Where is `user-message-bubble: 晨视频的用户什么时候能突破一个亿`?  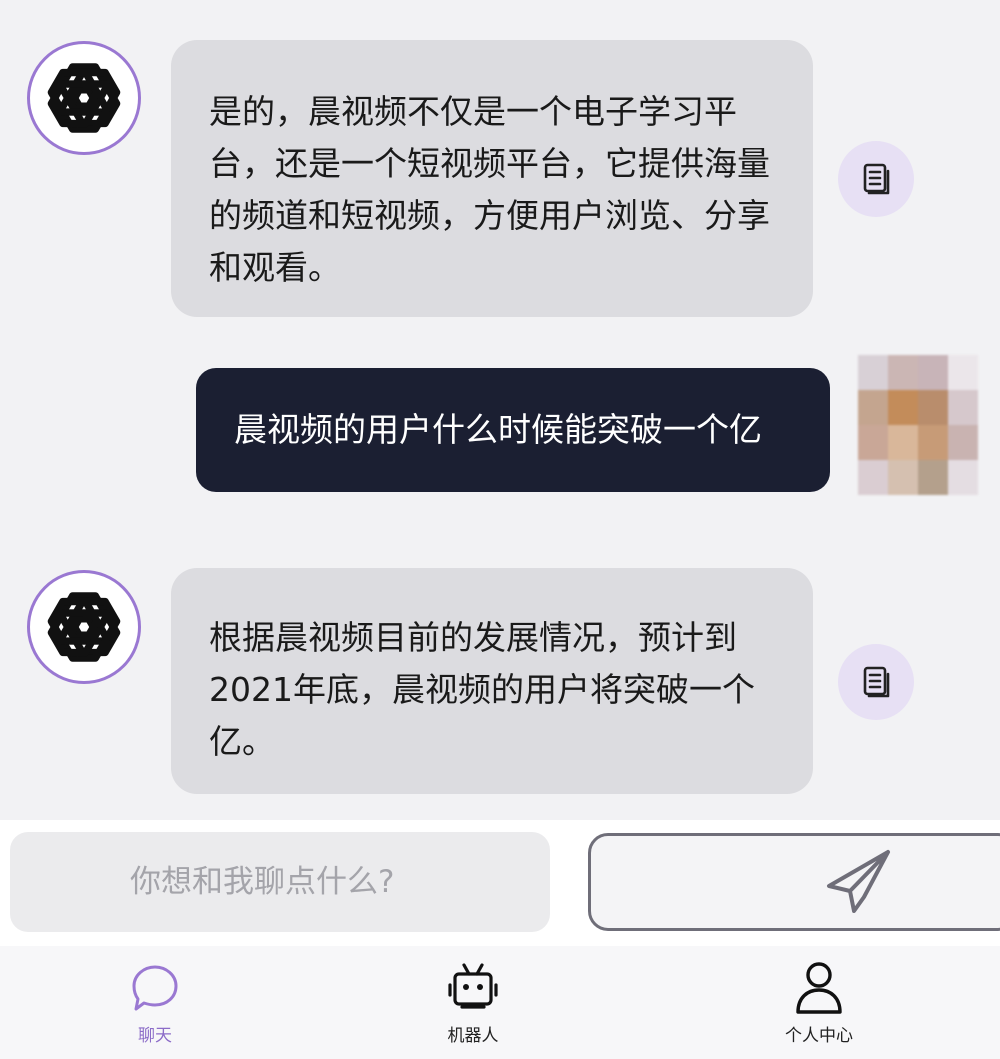
user-message-bubble: 晨视频的用户什么时候能突破一个亿 is located at coordinates (513, 430).